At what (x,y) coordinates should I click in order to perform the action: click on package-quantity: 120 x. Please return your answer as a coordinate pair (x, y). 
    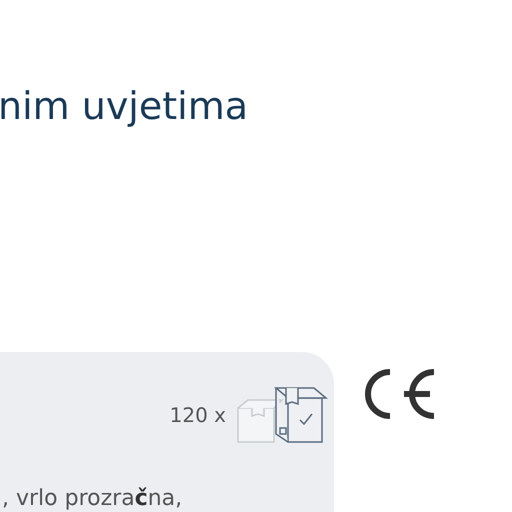
    Looking at the image, I should click on (198, 415).